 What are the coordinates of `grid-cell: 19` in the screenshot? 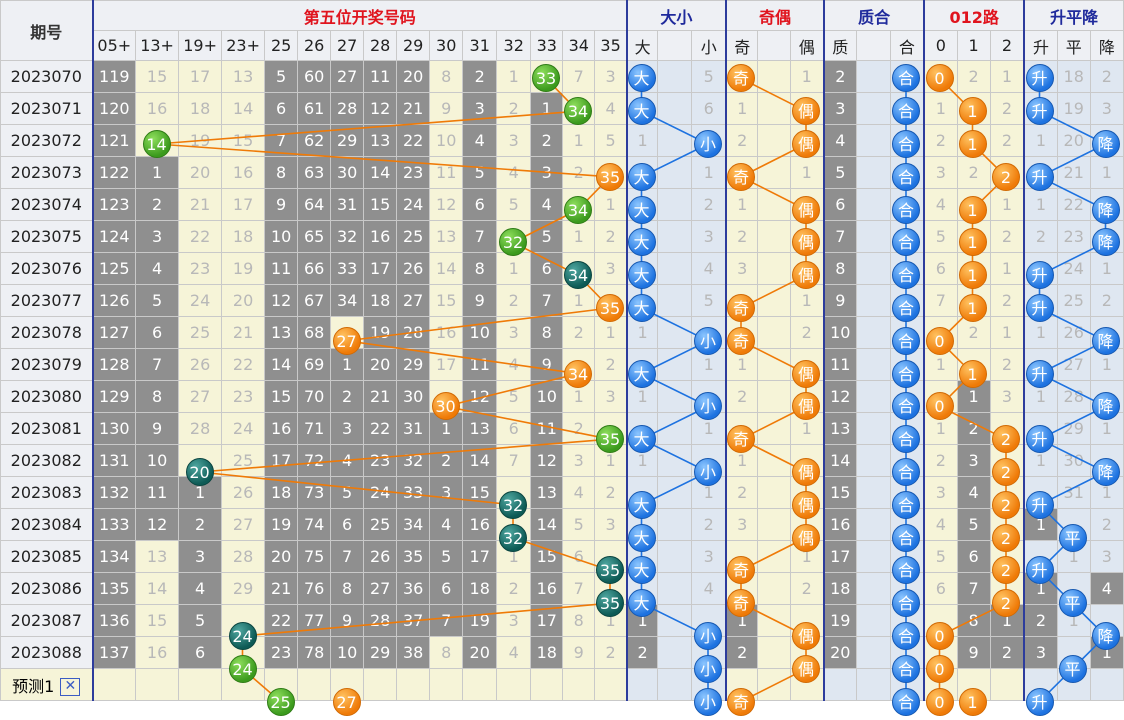 It's located at (1073, 108).